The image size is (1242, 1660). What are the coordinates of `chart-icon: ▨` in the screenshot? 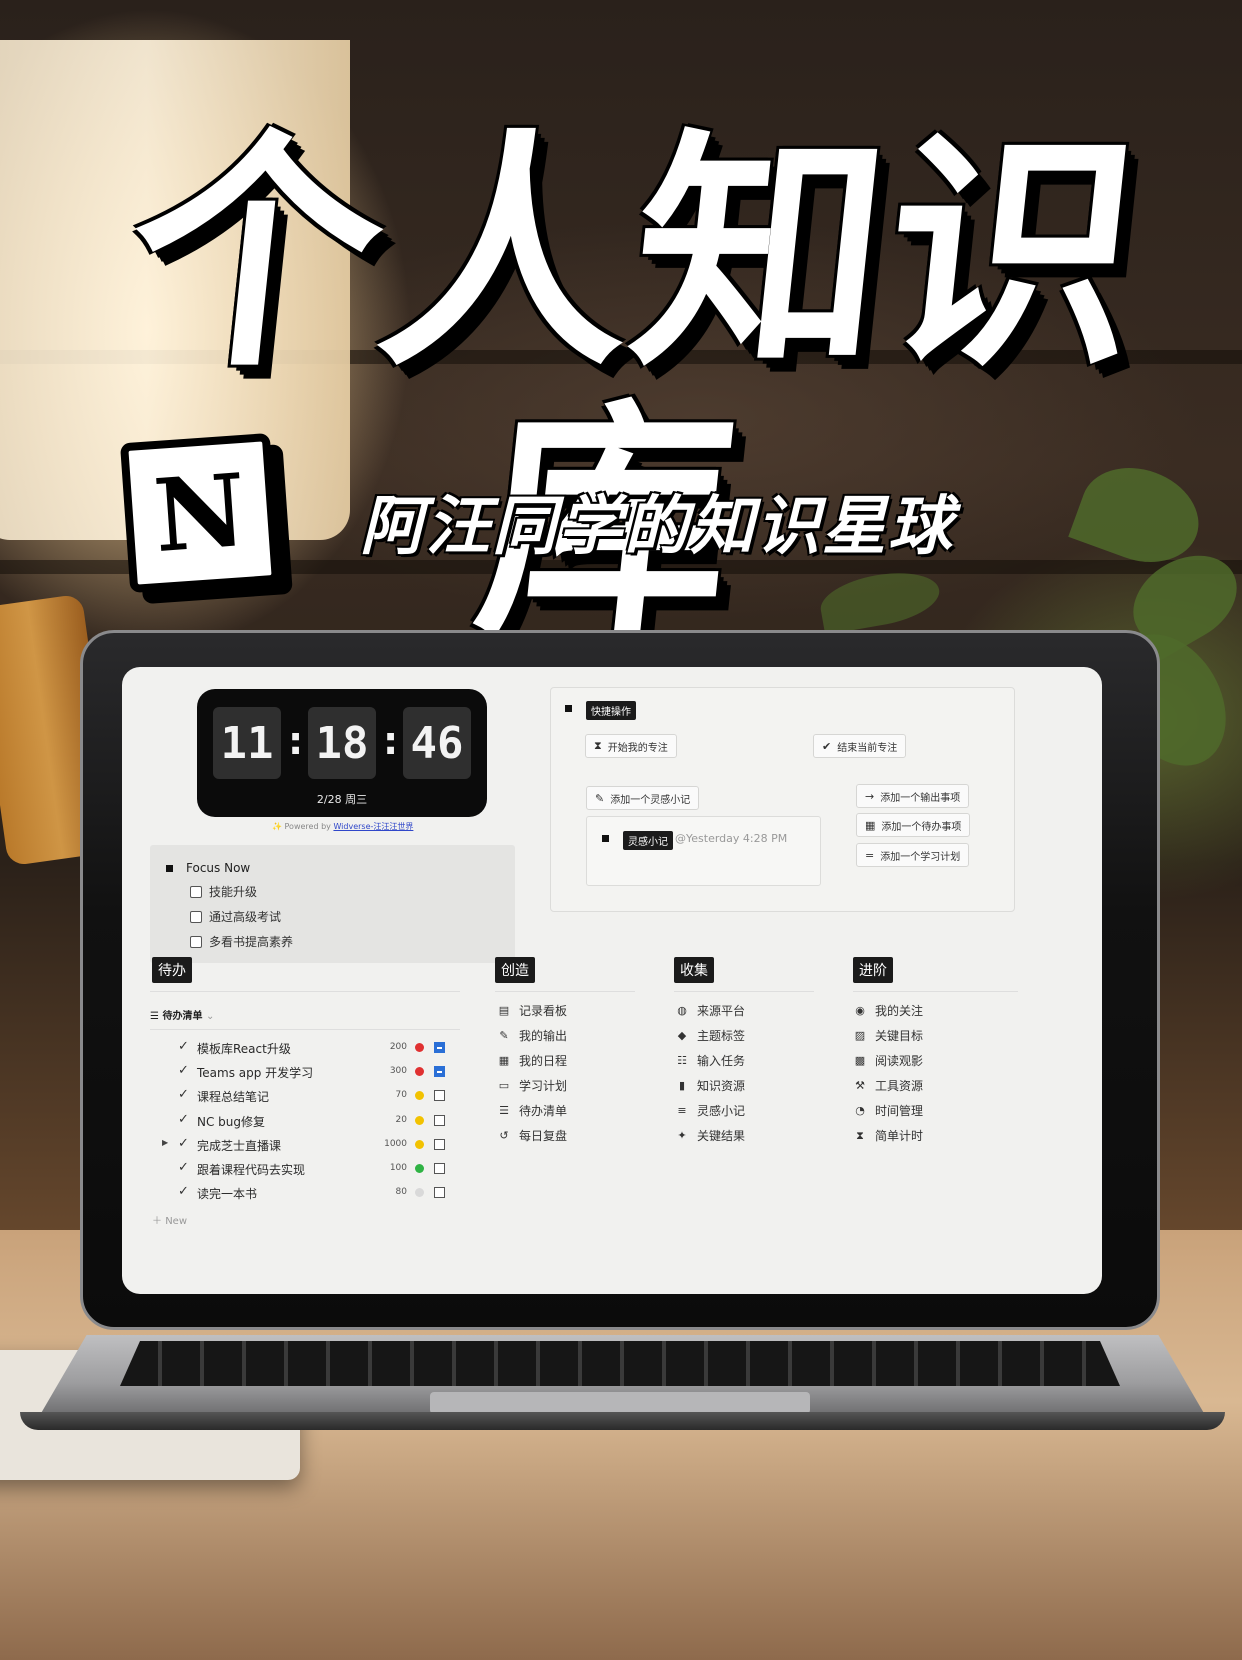 It's located at (860, 1035).